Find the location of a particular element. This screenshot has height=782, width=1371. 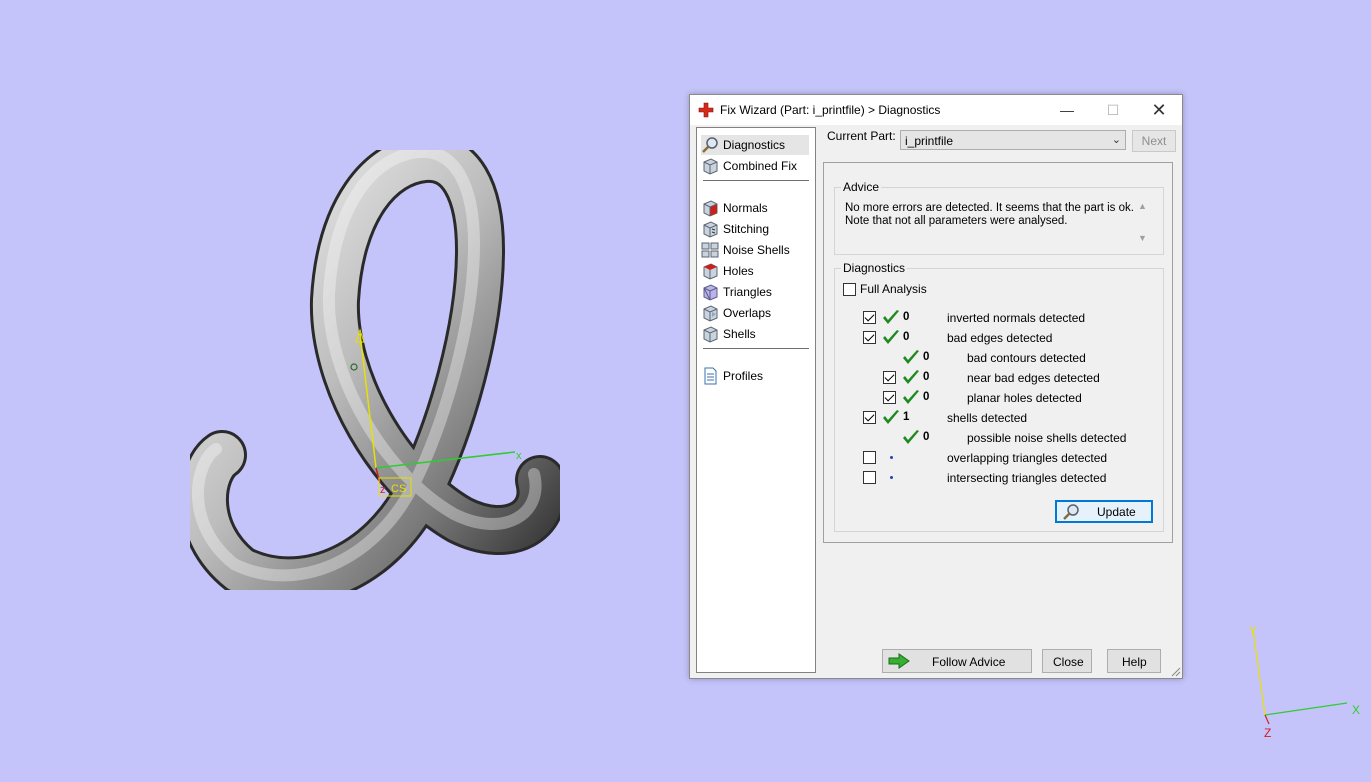

diagnostic-row: 0 planar holes detected is located at coordinates (930, 398).